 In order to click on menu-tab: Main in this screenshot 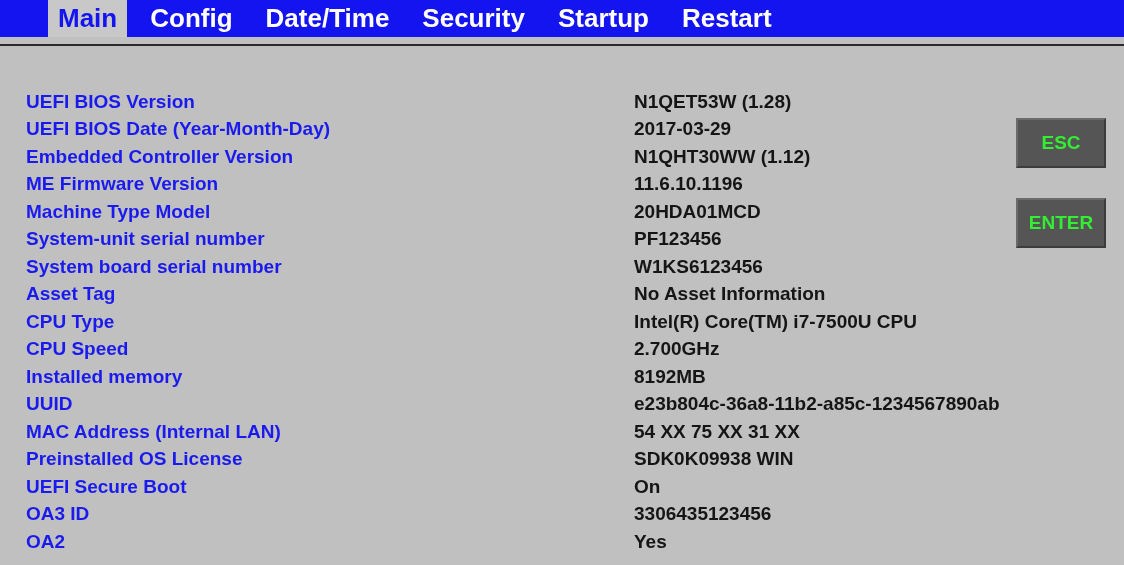, I will do `click(88, 18)`.